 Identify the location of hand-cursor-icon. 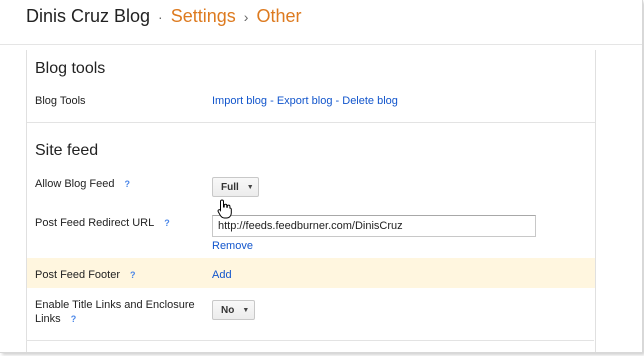
(224, 209).